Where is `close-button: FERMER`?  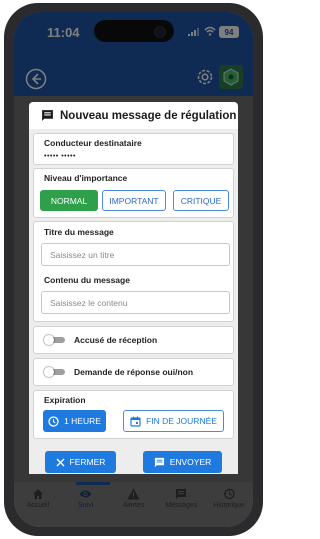
close-button: FERMER is located at coordinates (80, 462).